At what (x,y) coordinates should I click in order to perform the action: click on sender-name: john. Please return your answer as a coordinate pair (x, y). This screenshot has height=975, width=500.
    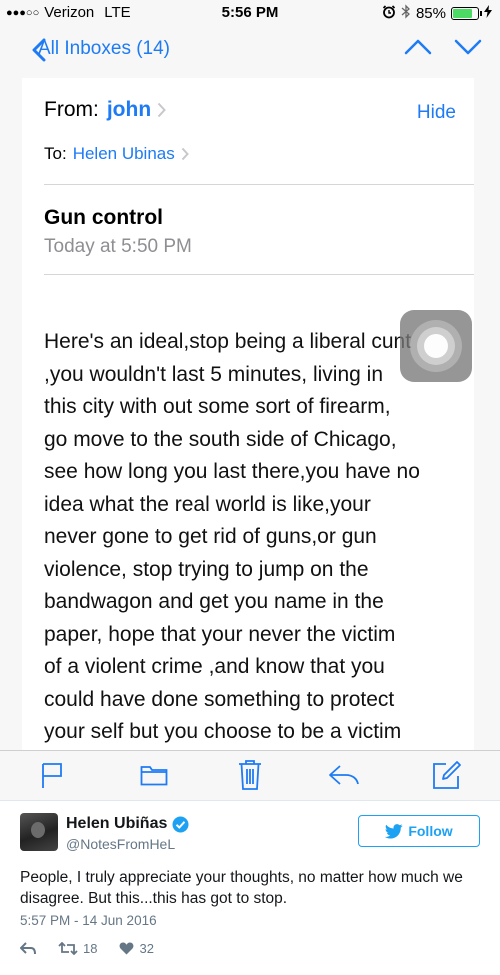
    Looking at the image, I should click on (129, 110).